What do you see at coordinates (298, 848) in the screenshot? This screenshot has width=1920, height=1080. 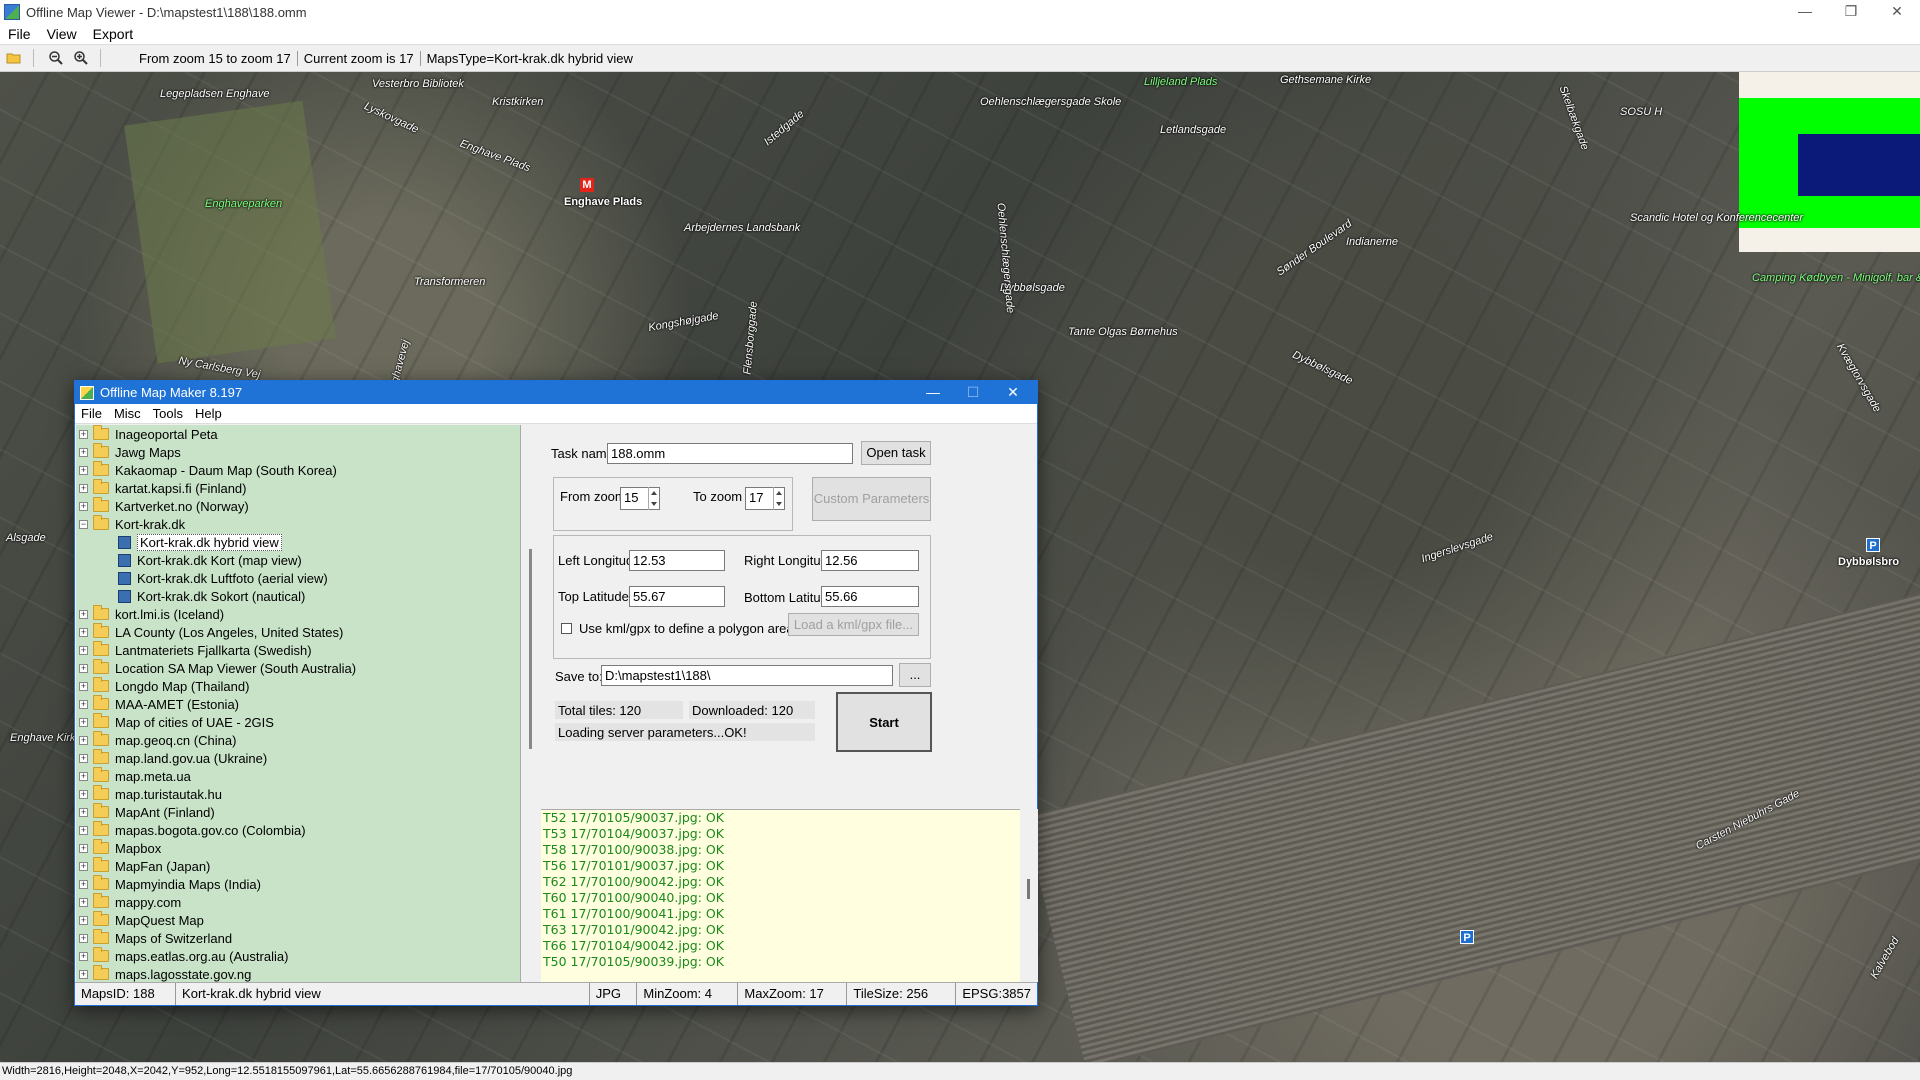 I see `tree-folder-item: + Mapbox` at bounding box center [298, 848].